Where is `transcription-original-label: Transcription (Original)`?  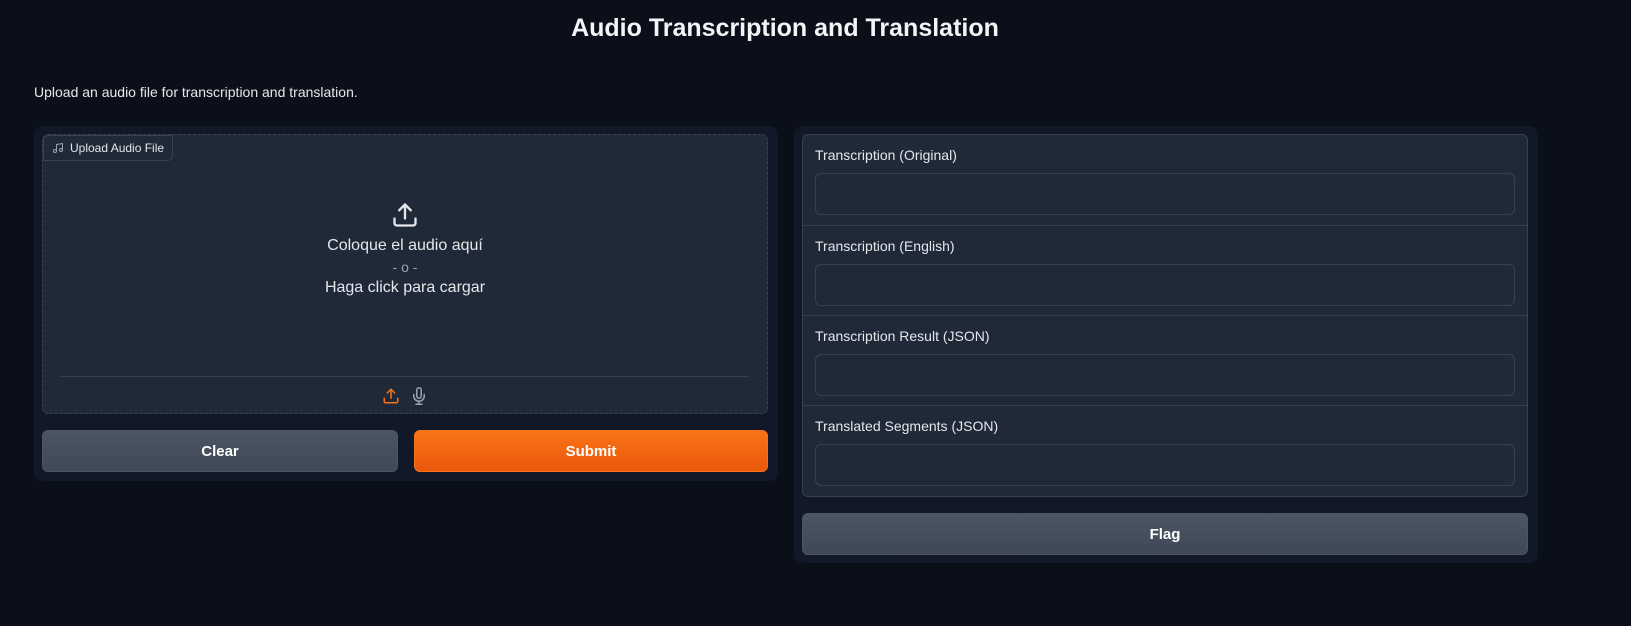
transcription-original-label: Transcription (Original) is located at coordinates (886, 155).